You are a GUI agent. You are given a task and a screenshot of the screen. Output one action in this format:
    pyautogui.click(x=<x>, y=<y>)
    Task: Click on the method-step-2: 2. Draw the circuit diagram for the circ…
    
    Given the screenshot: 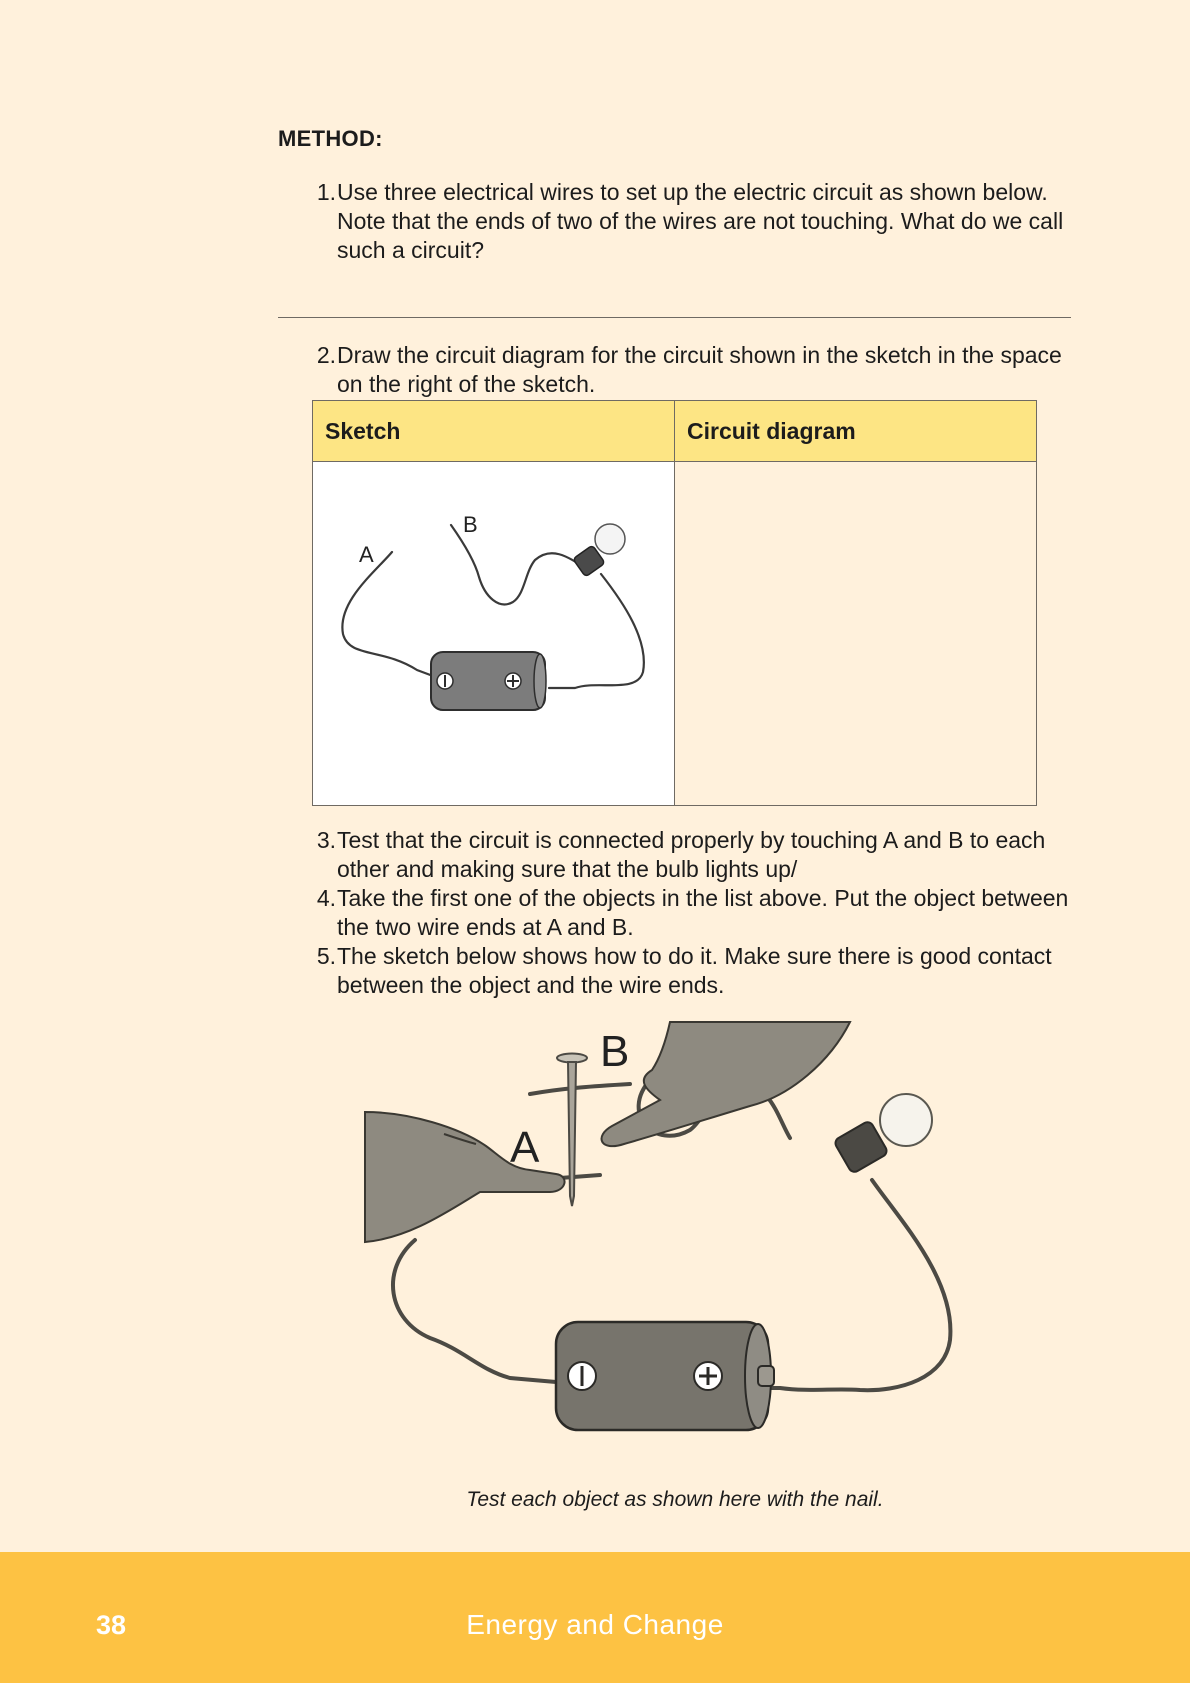 What is the action you would take?
    pyautogui.click(x=690, y=370)
    